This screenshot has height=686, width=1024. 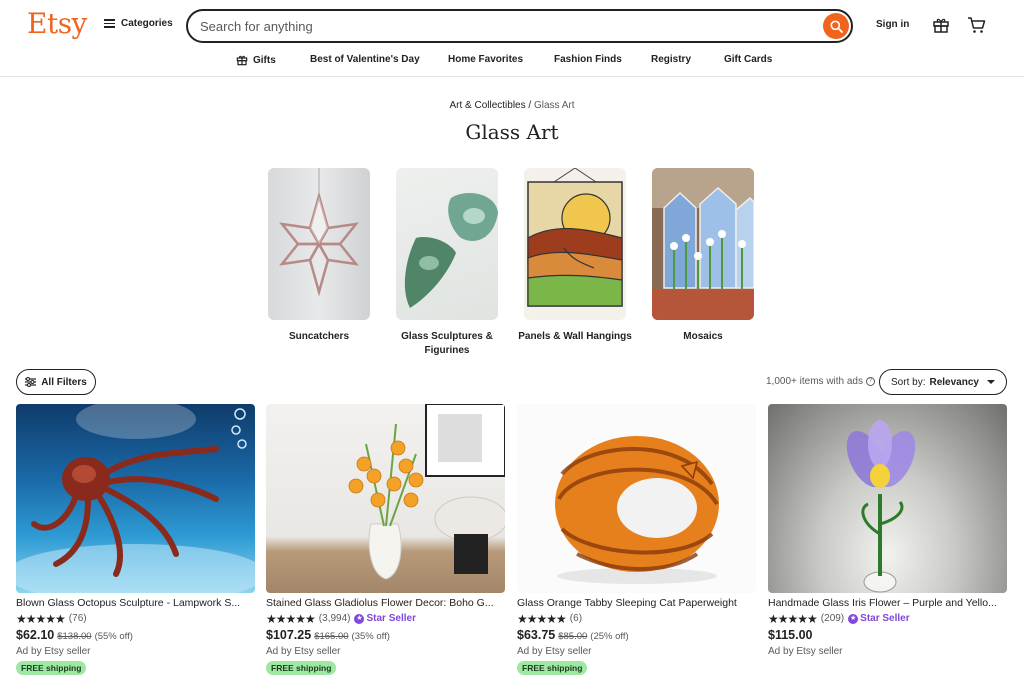 I want to click on search-bar, so click(x=519, y=26).